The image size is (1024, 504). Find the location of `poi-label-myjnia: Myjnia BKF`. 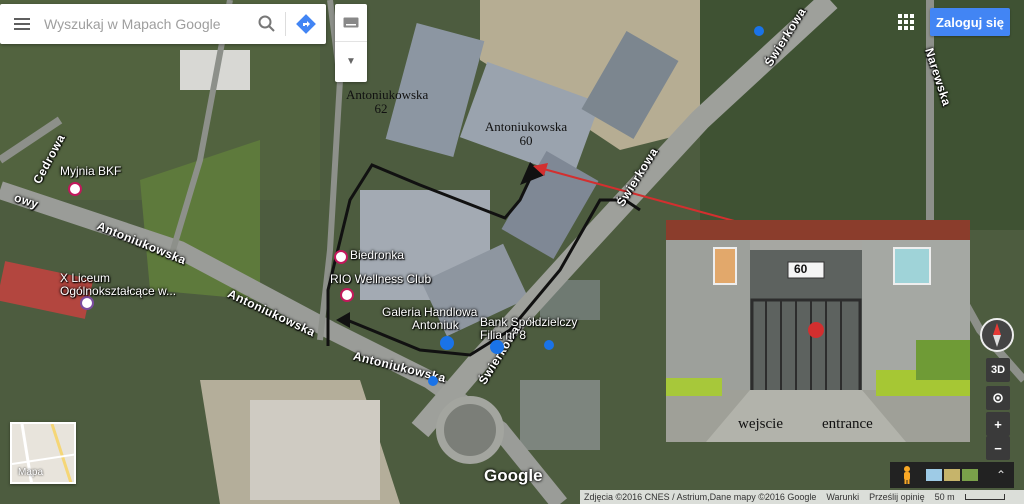

poi-label-myjnia: Myjnia BKF is located at coordinates (90, 171).